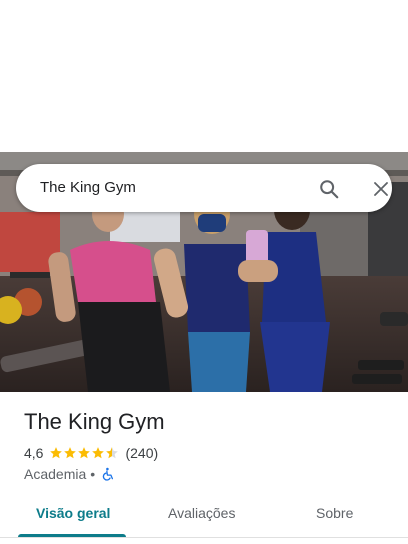 The width and height of the screenshot is (408, 544). What do you see at coordinates (34, 453) in the screenshot?
I see `rating-value: 4,6` at bounding box center [34, 453].